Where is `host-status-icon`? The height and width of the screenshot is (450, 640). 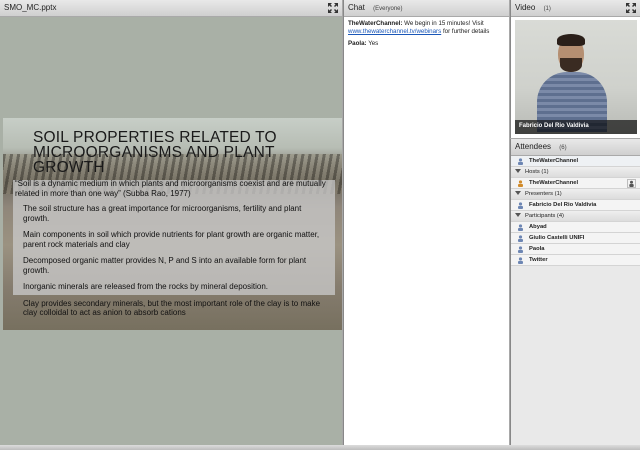
host-status-icon is located at coordinates (631, 183).